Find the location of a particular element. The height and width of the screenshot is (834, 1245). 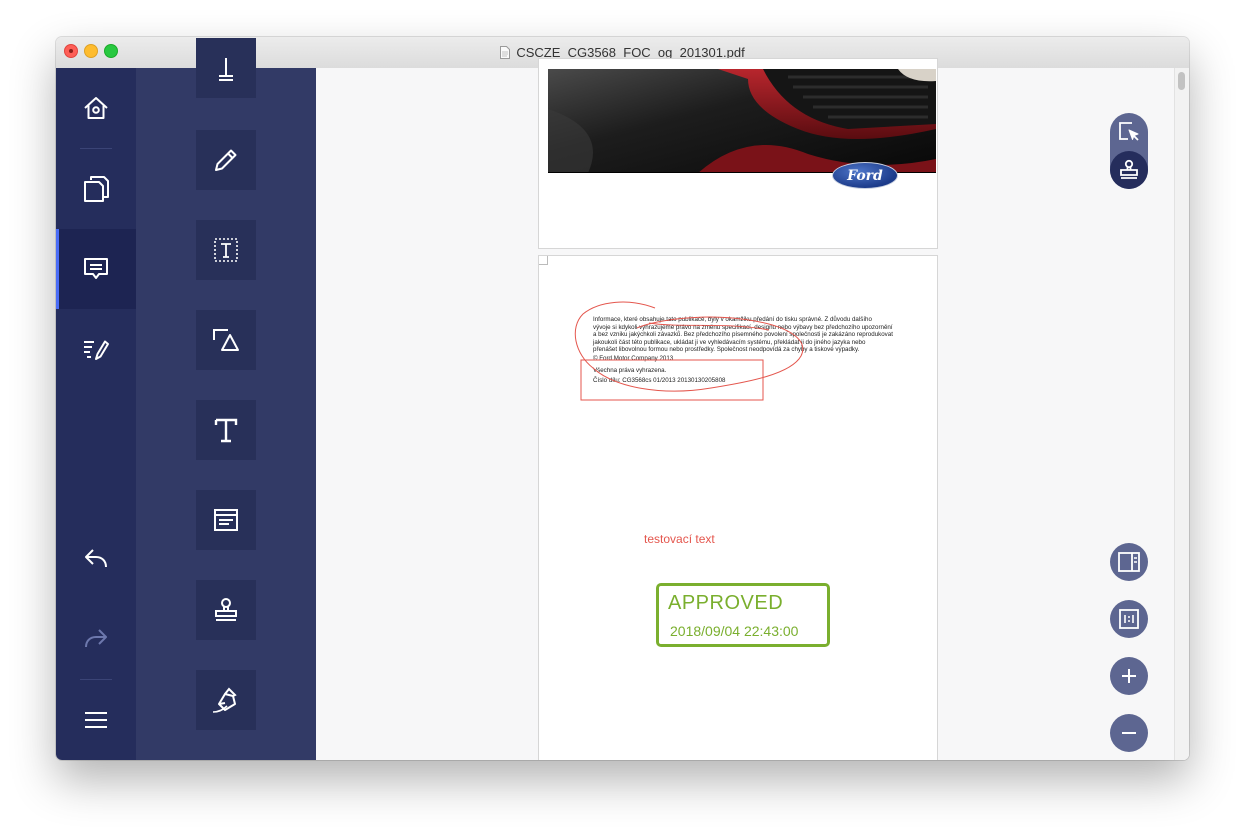

stamp-mode-icon is located at coordinates (1129, 170).